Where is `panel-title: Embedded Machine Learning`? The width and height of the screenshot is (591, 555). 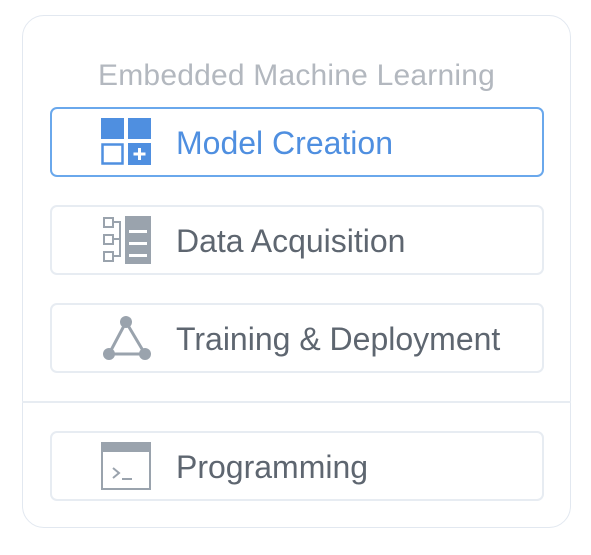 panel-title: Embedded Machine Learning is located at coordinates (296, 75).